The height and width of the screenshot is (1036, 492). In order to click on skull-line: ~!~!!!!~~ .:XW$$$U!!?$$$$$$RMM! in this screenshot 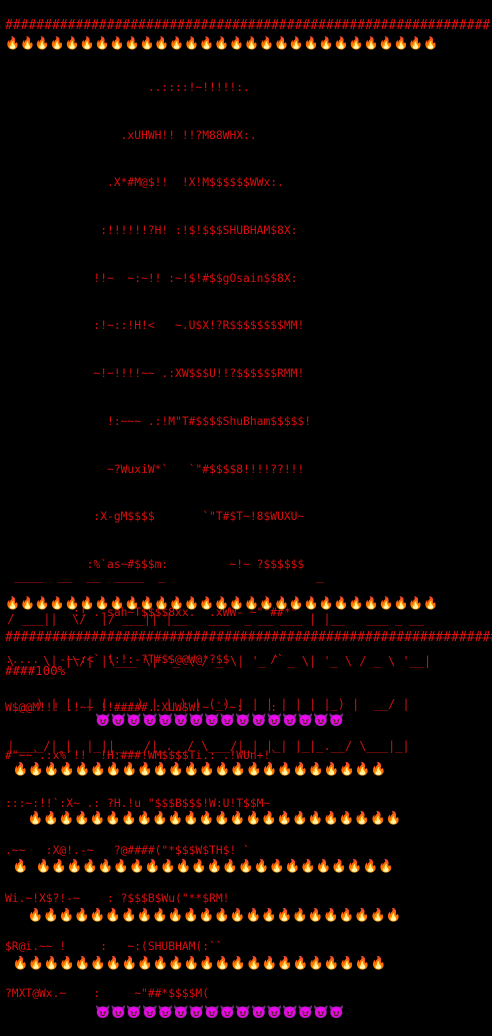, I will do `click(155, 374)`.